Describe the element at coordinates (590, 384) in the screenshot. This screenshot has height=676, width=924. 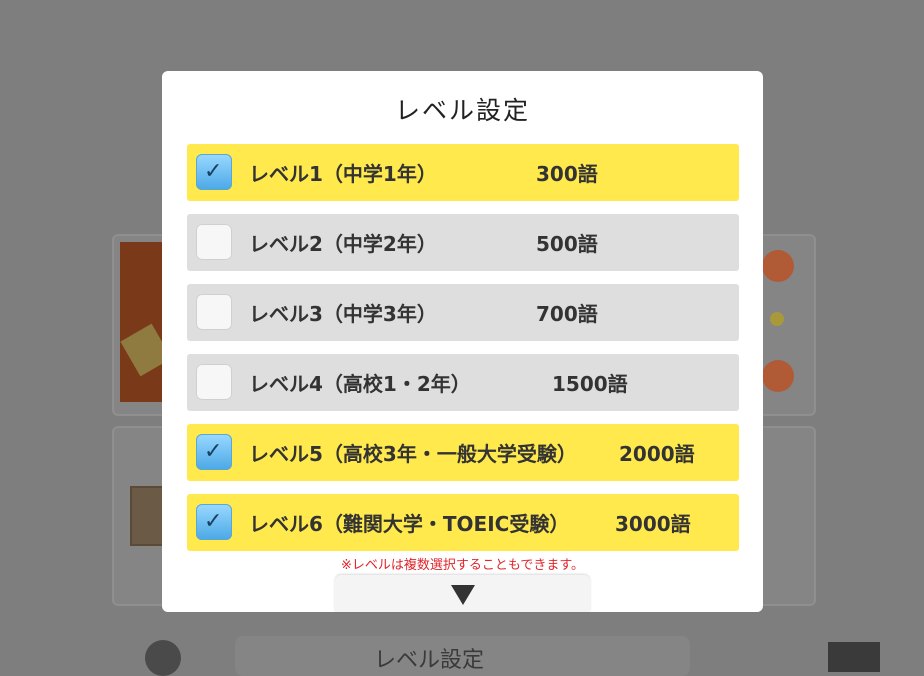
I see `level-4-count: 1500語` at that location.